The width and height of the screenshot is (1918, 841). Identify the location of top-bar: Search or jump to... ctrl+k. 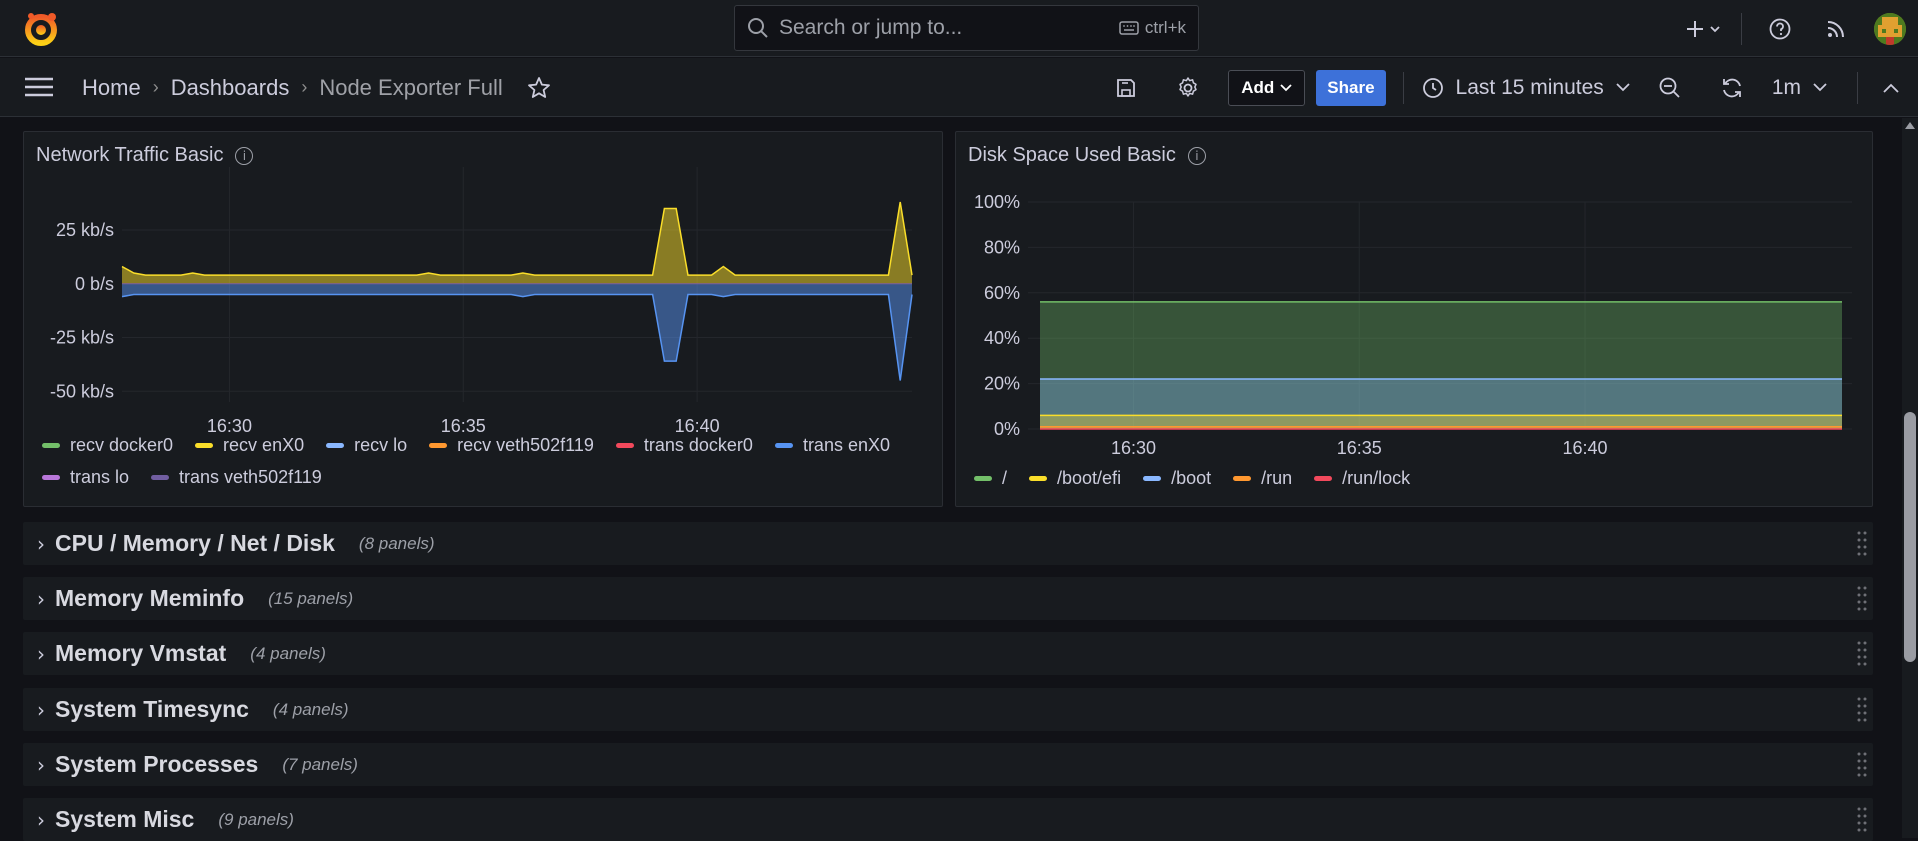
(959, 28).